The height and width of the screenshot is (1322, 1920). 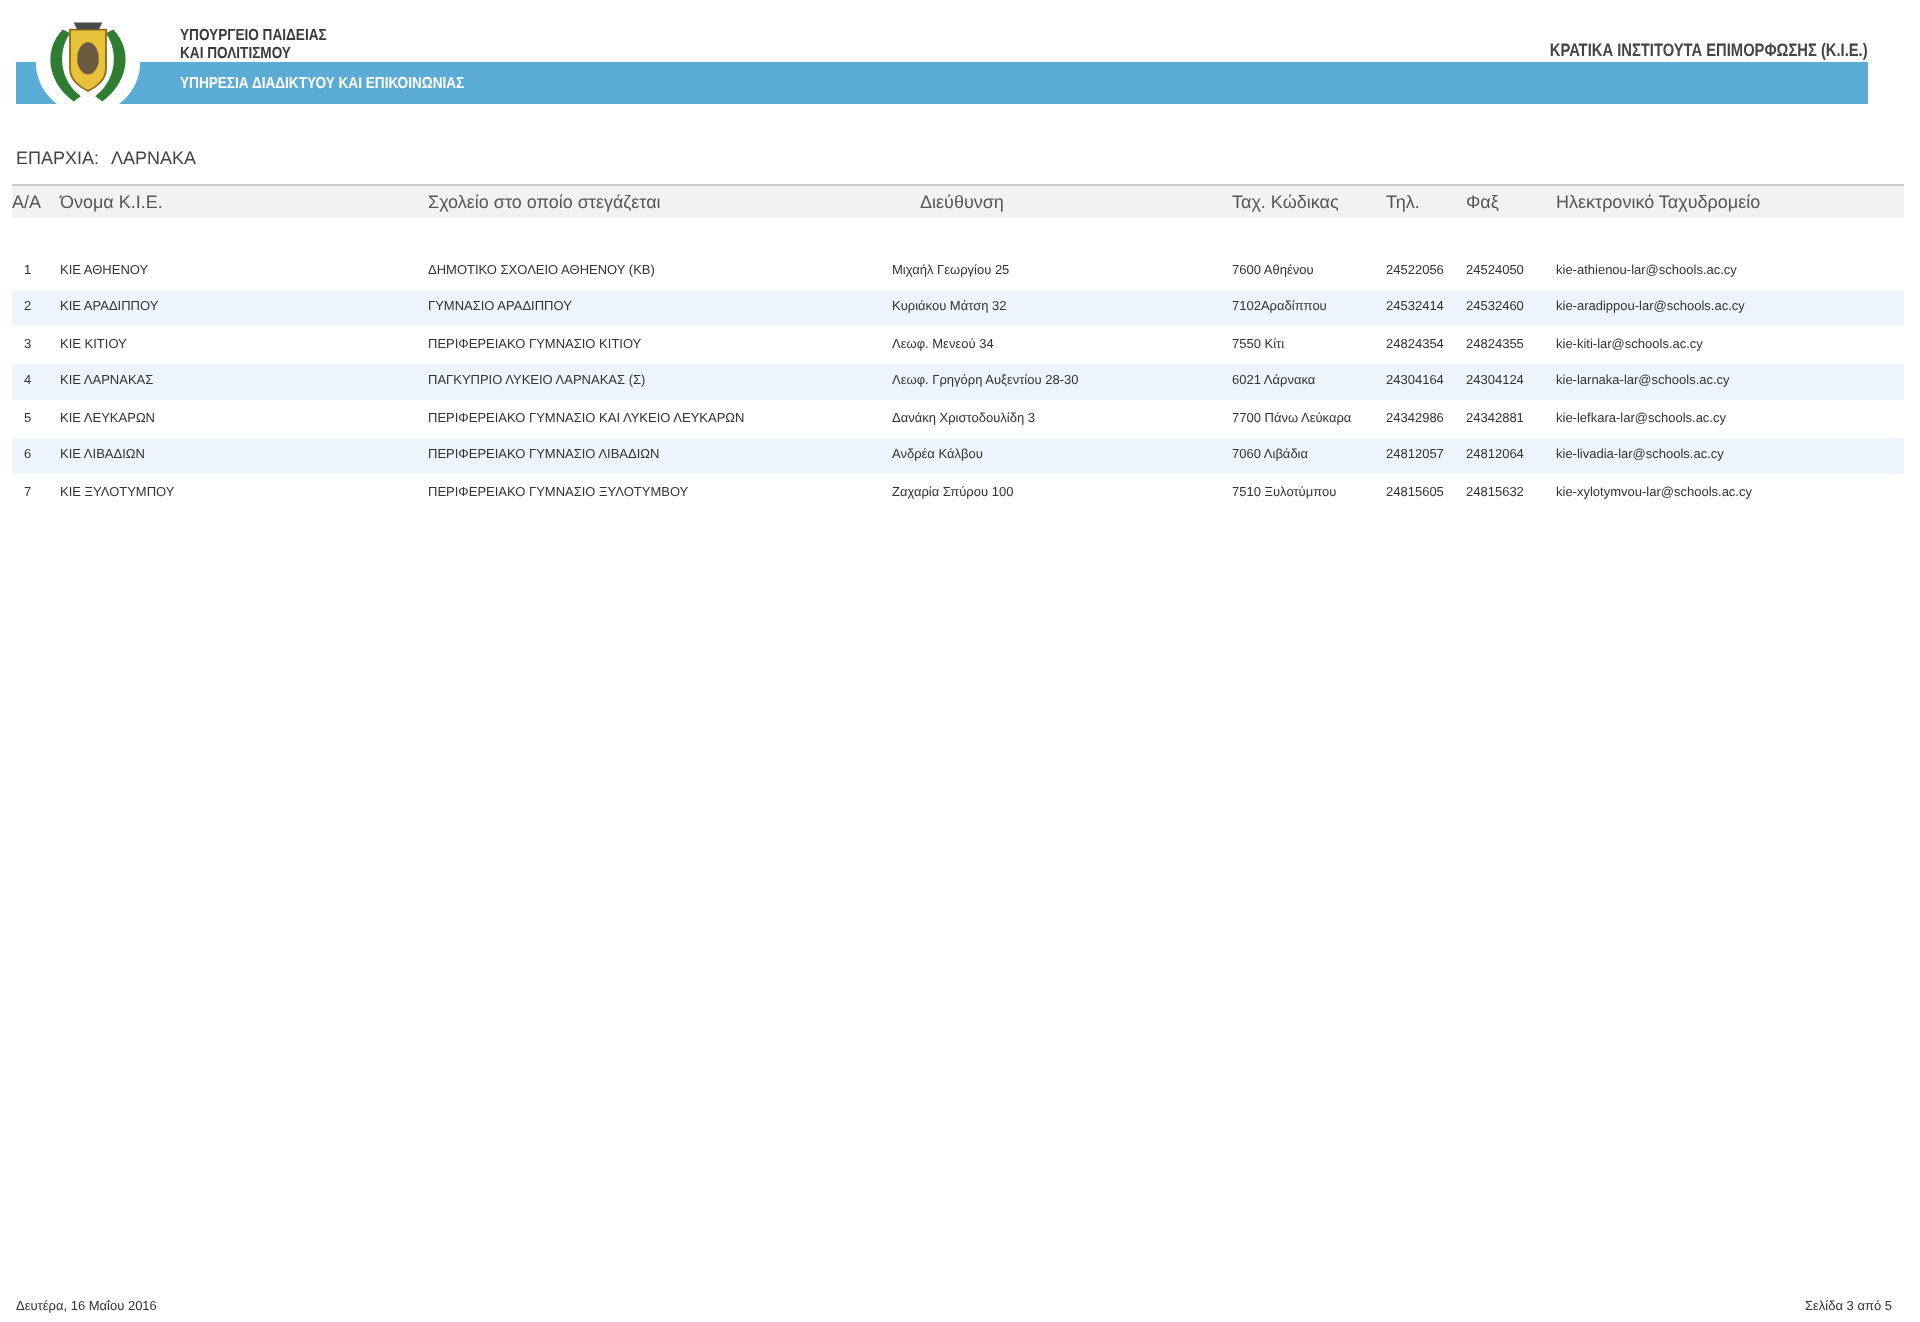 What do you see at coordinates (58, 158) in the screenshot?
I see `district-label: ΕΠΑΡΧΙΑ:` at bounding box center [58, 158].